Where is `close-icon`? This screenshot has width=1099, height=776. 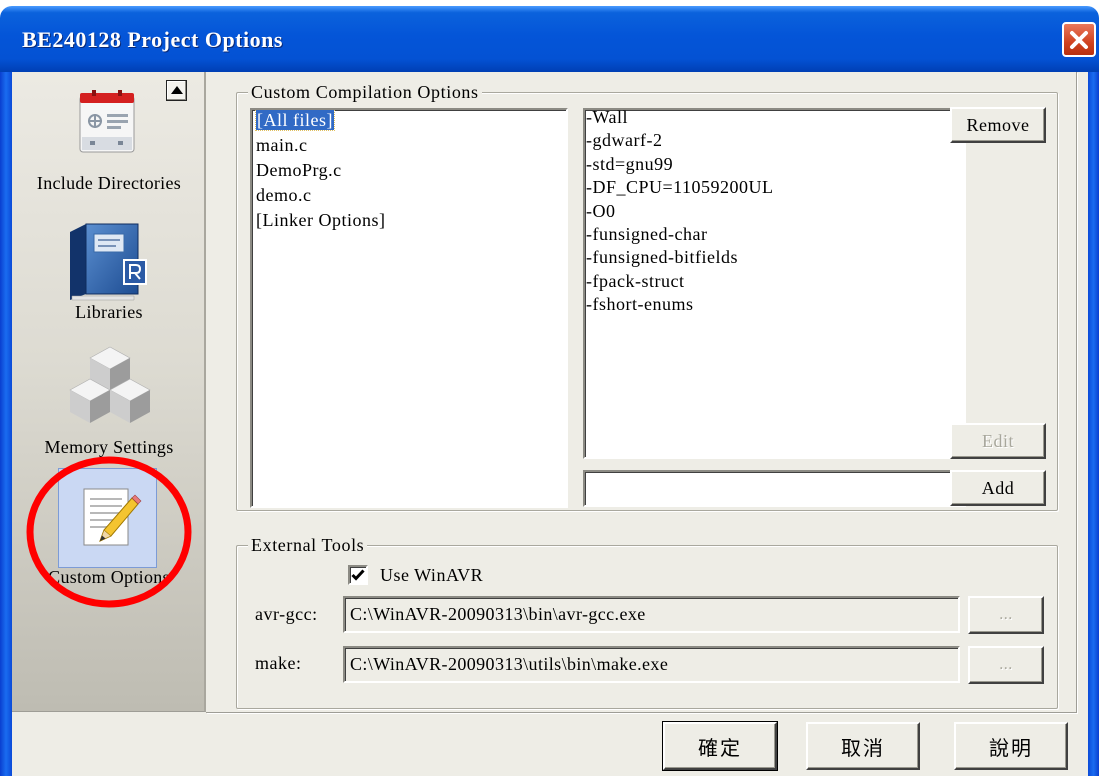 close-icon is located at coordinates (1079, 39).